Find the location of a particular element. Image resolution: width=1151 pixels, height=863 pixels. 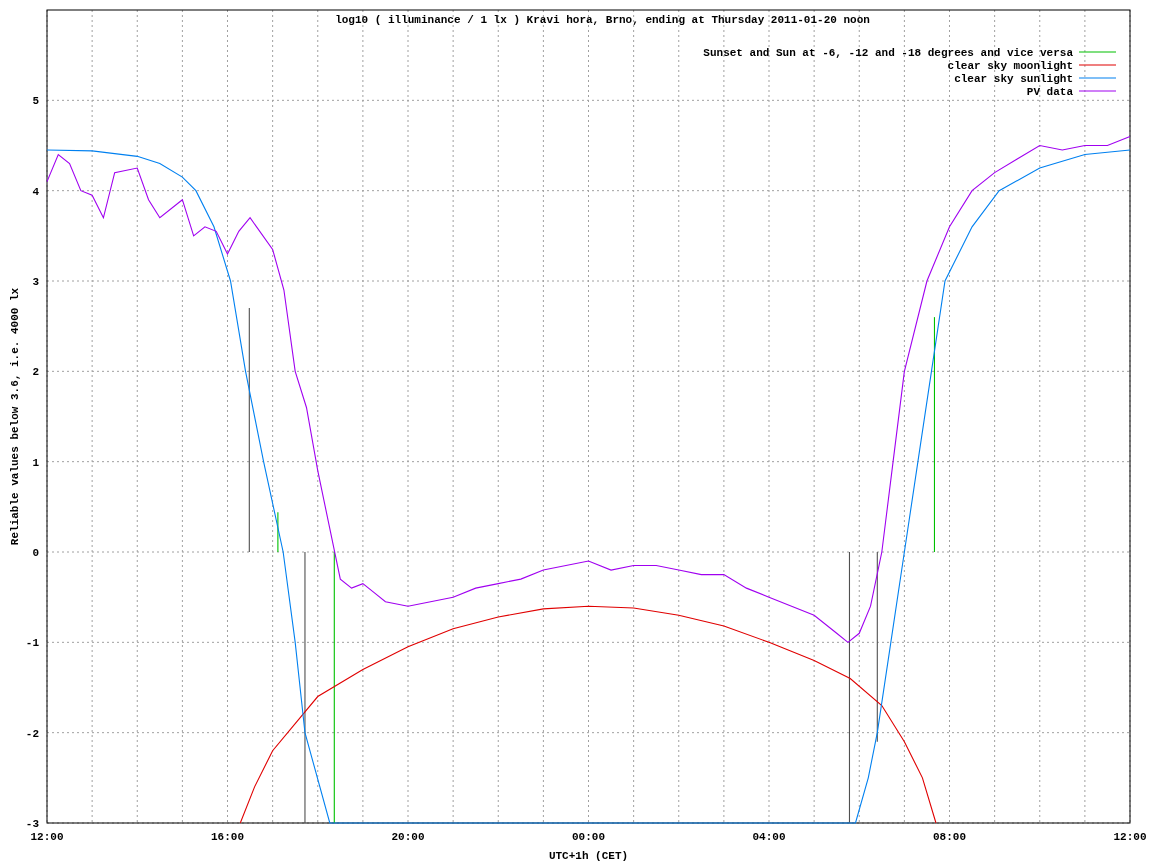

y-tick-label: 2 is located at coordinates (35, 372).